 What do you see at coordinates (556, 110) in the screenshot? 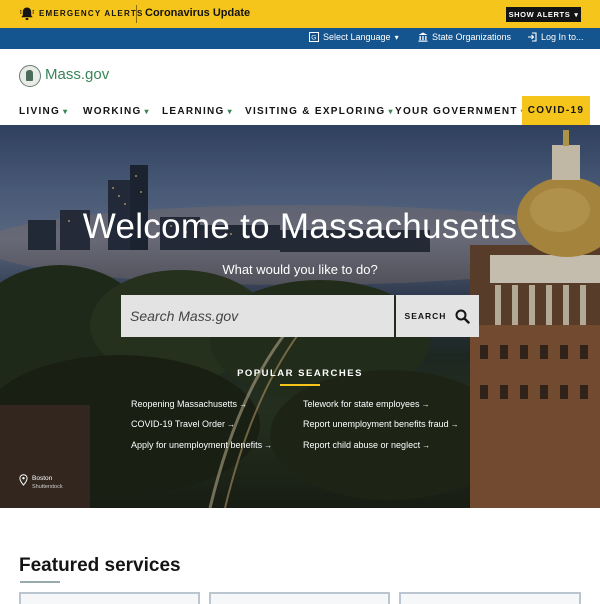
I see `nav-item-covid-19: COVID-19` at bounding box center [556, 110].